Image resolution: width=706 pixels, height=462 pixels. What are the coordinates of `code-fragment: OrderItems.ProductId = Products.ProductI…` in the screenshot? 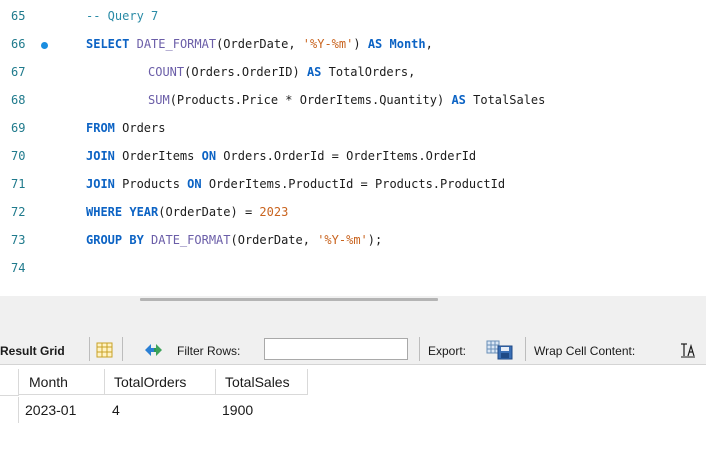 It's located at (353, 184).